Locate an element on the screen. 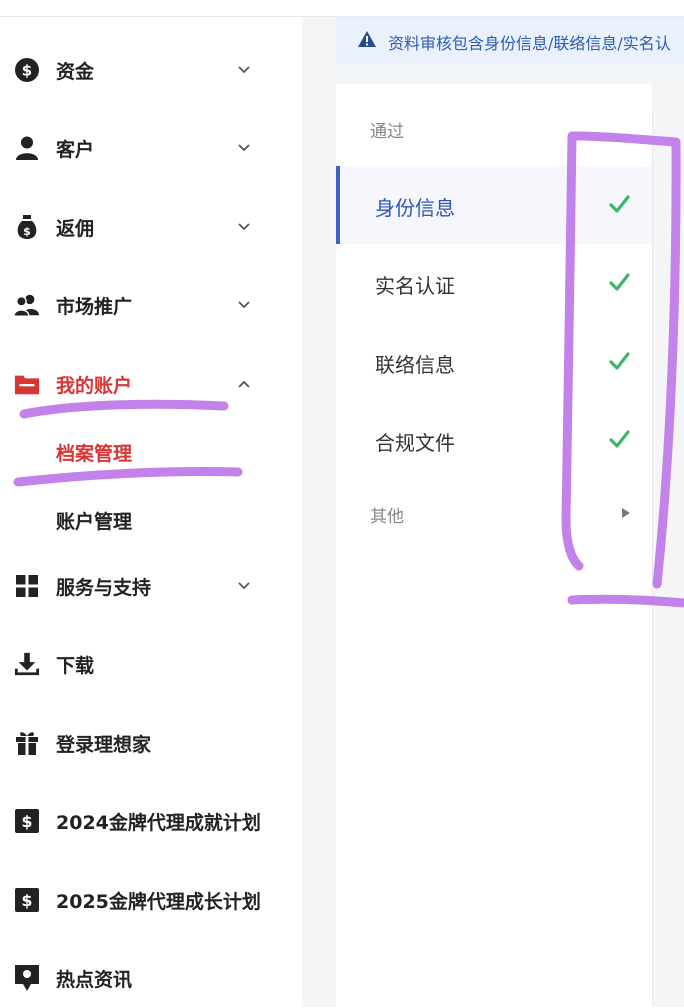 This screenshot has height=1008, width=684. chevron-up-icon is located at coordinates (244, 384).